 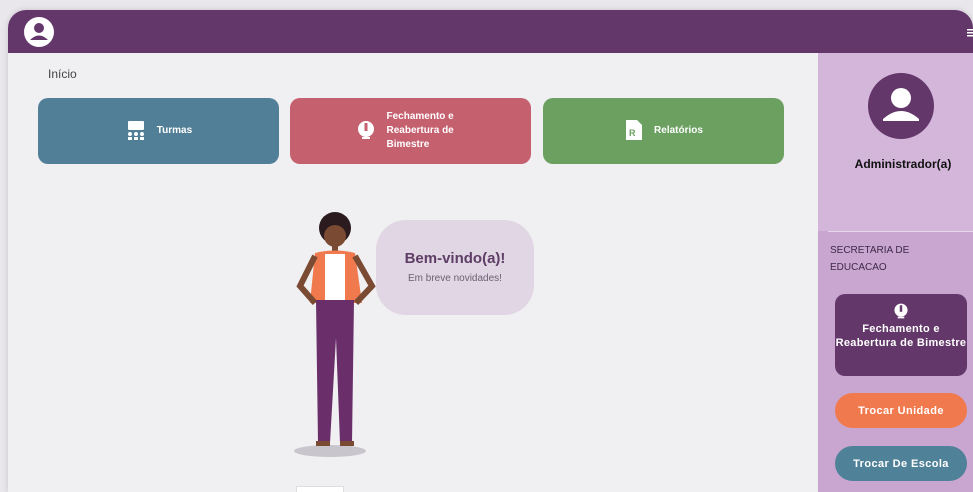 What do you see at coordinates (39, 32) in the screenshot?
I see `user-circle-icon` at bounding box center [39, 32].